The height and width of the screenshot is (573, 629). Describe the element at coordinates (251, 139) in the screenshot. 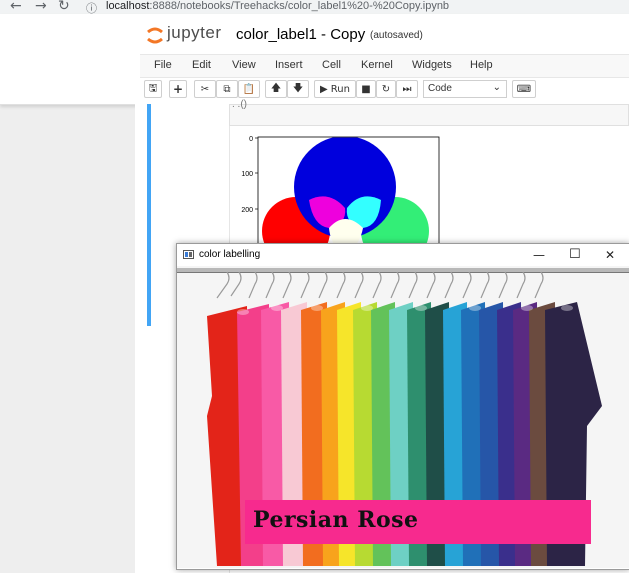

I see `y-tick-label: 0` at that location.